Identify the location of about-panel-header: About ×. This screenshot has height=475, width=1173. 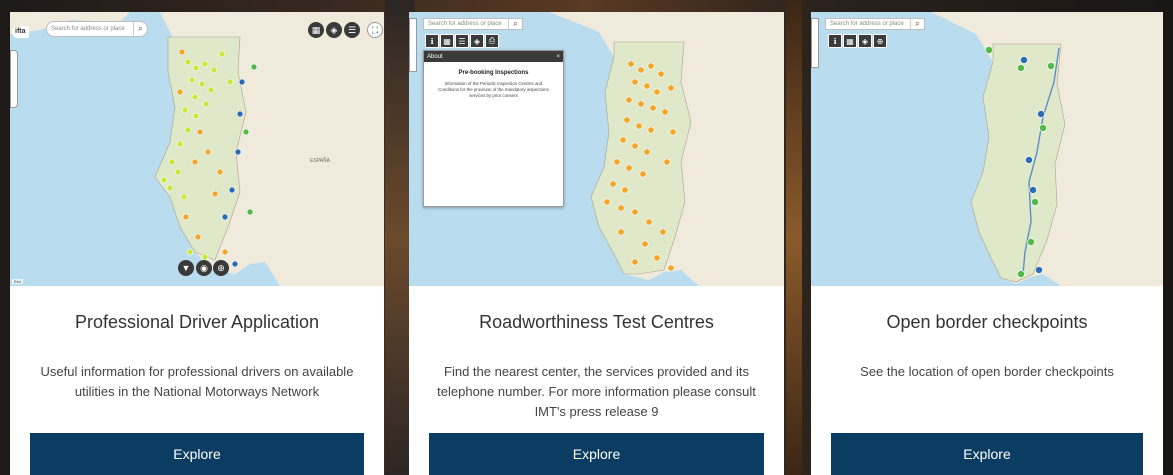
(493, 56).